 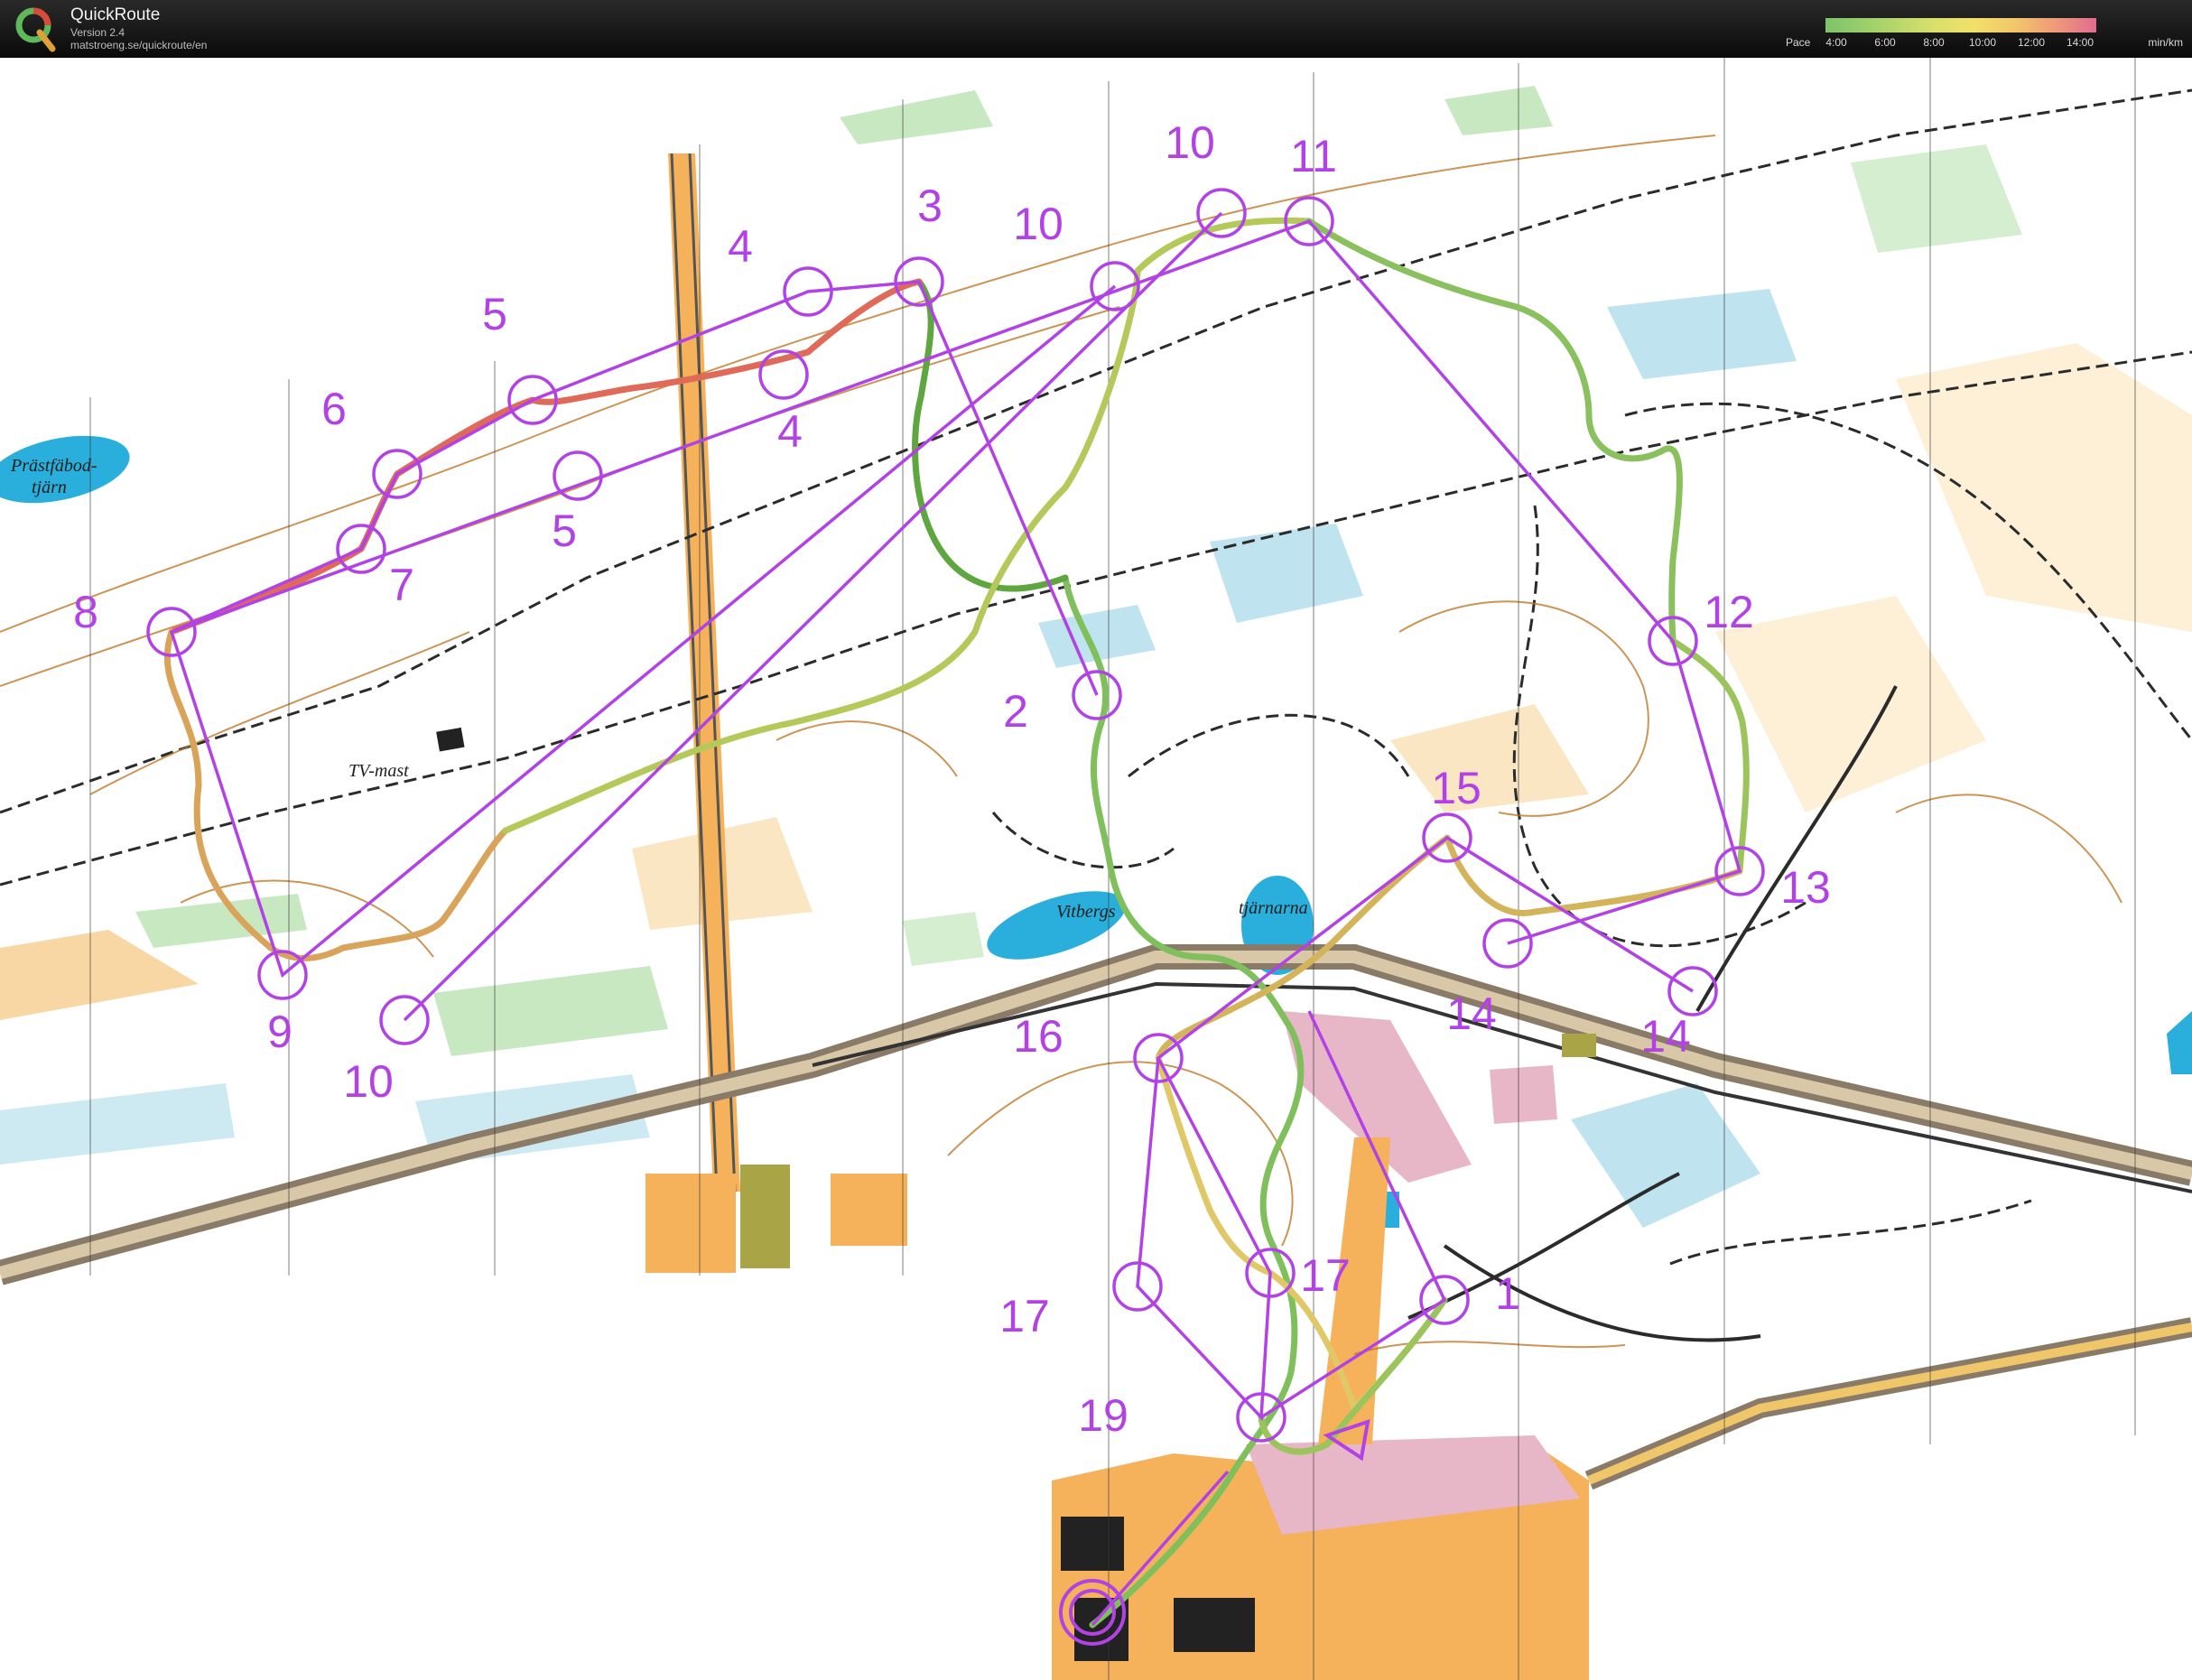 What do you see at coordinates (334, 409) in the screenshot?
I see `control-number: 6` at bounding box center [334, 409].